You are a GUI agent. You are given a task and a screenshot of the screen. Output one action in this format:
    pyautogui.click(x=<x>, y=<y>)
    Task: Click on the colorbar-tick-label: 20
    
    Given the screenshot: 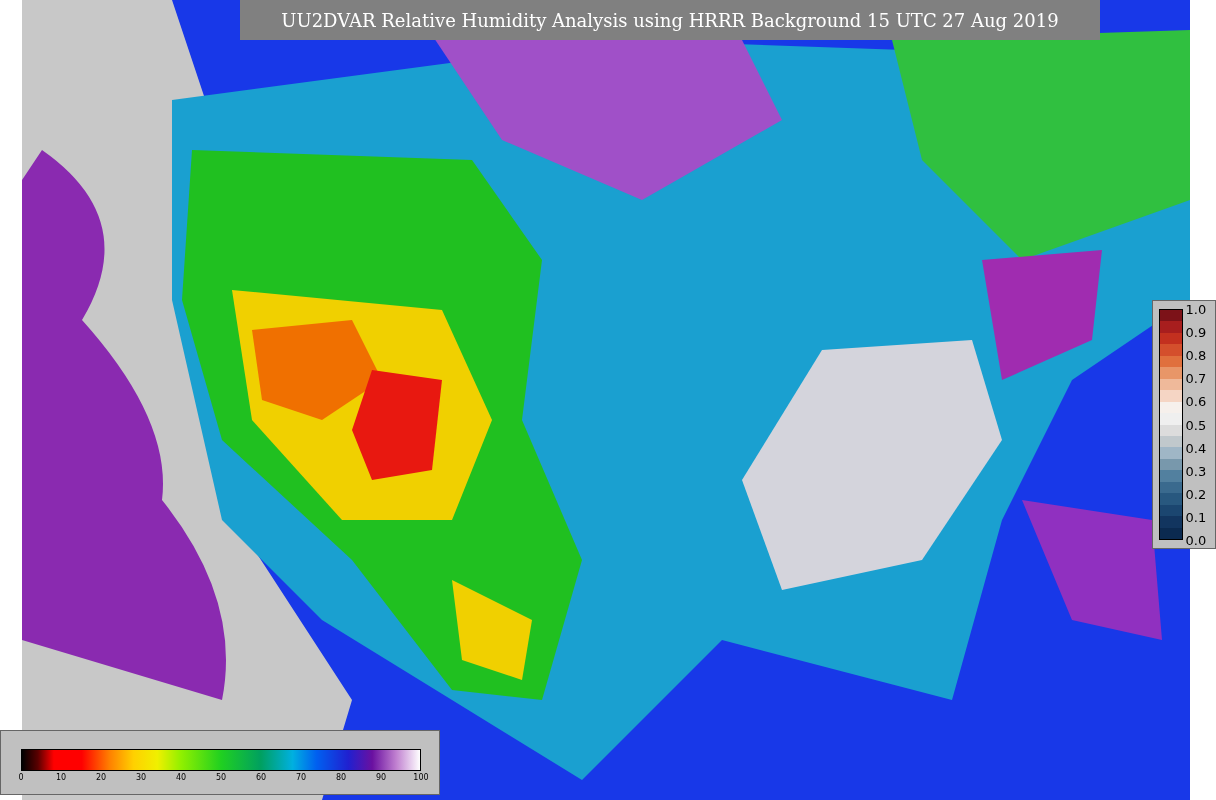 What is the action you would take?
    pyautogui.click(x=101, y=778)
    